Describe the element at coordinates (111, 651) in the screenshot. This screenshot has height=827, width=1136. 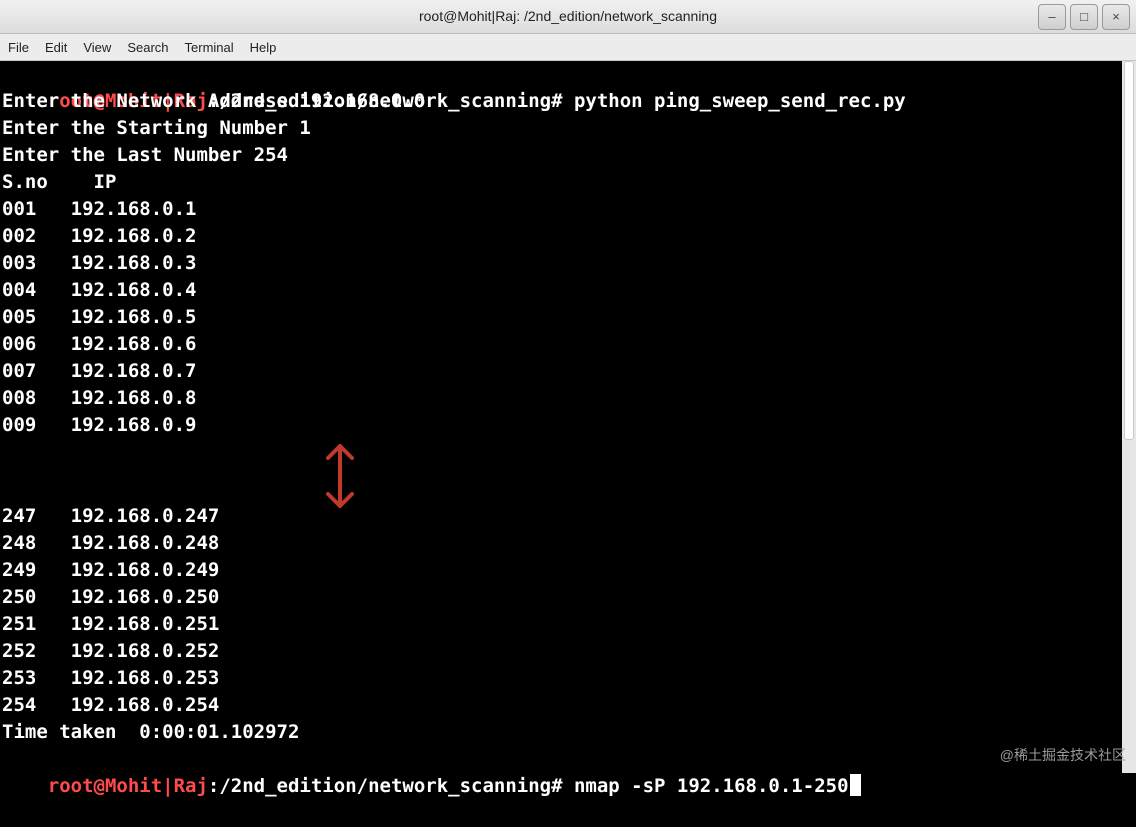
I see `table-row: 252 192.168.0.252` at that location.